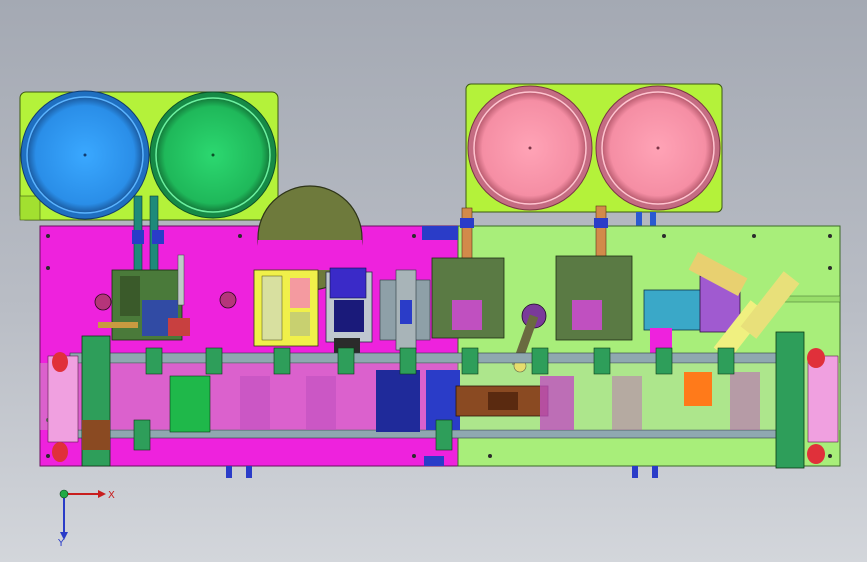 This screenshot has height=562, width=867. I want to click on pink-vibratory-bowl-right, so click(658, 148).